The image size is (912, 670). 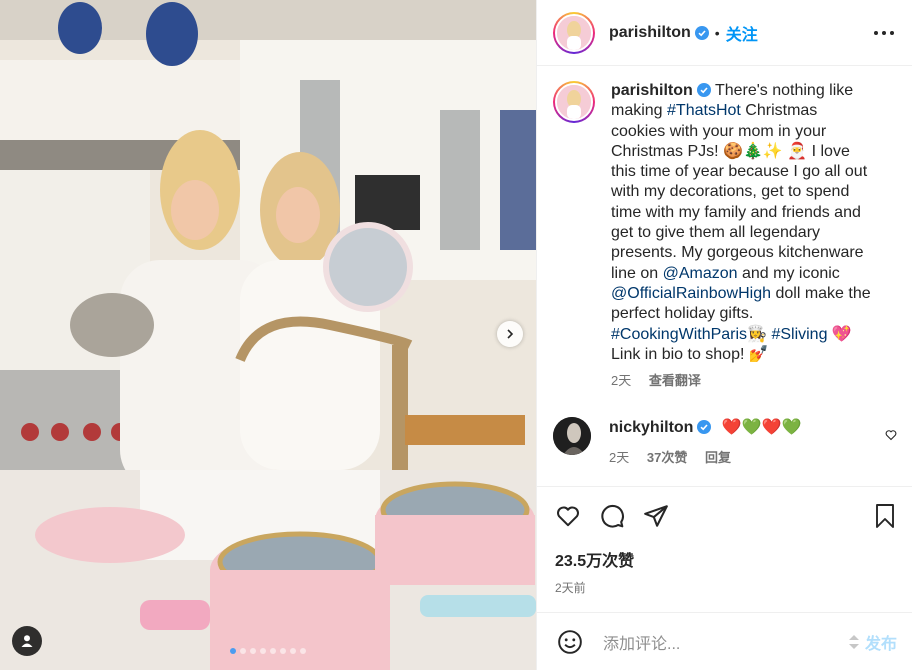 What do you see at coordinates (853, 641) in the screenshot?
I see `resize-handle-icon` at bounding box center [853, 641].